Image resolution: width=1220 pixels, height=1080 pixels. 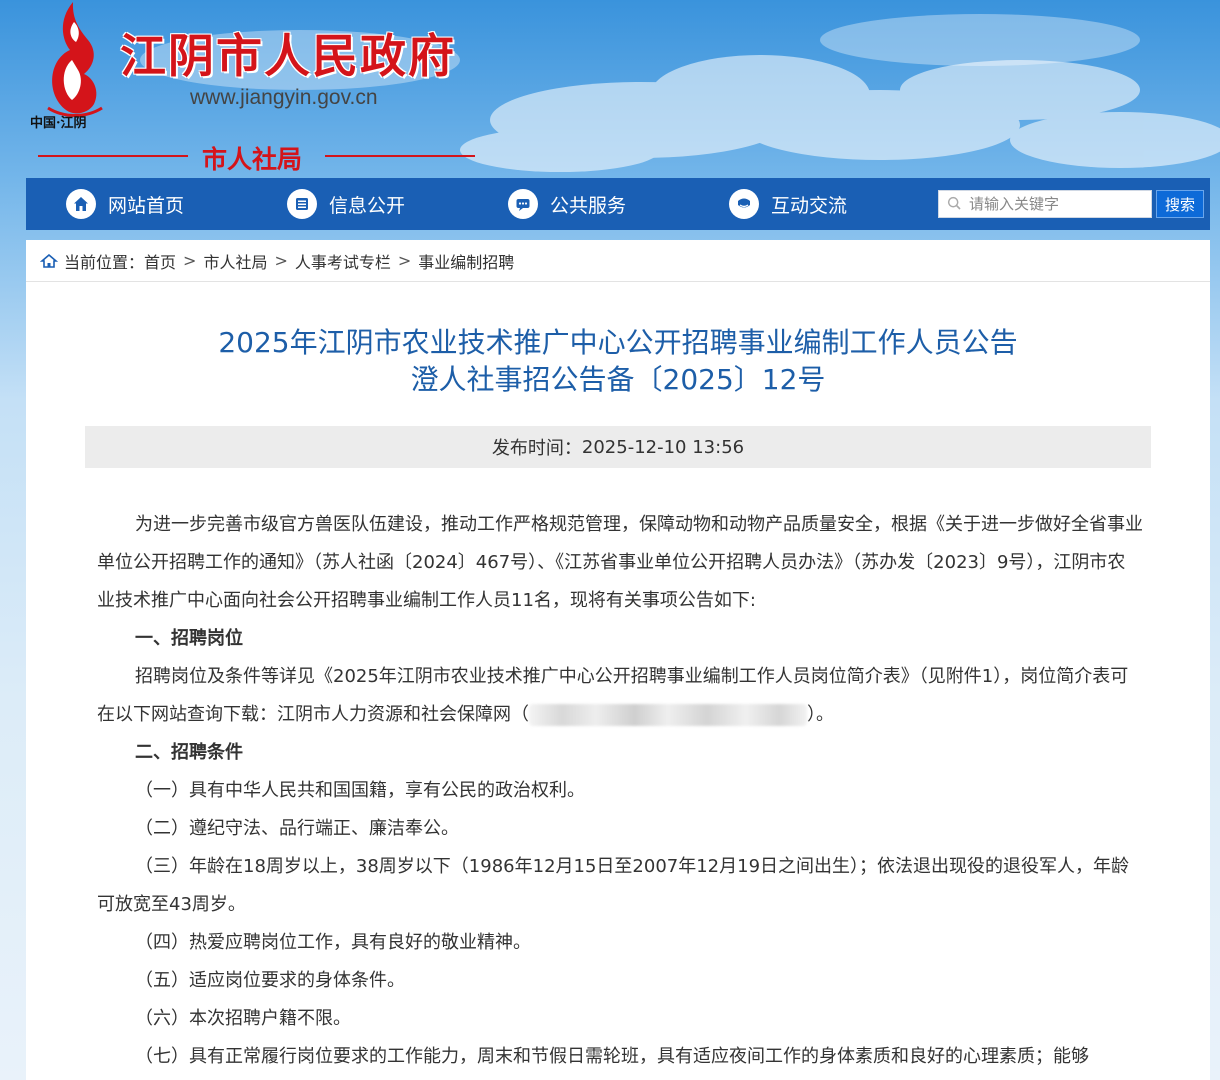 I want to click on breadcrumb-link: 市人社局, so click(x=235, y=261).